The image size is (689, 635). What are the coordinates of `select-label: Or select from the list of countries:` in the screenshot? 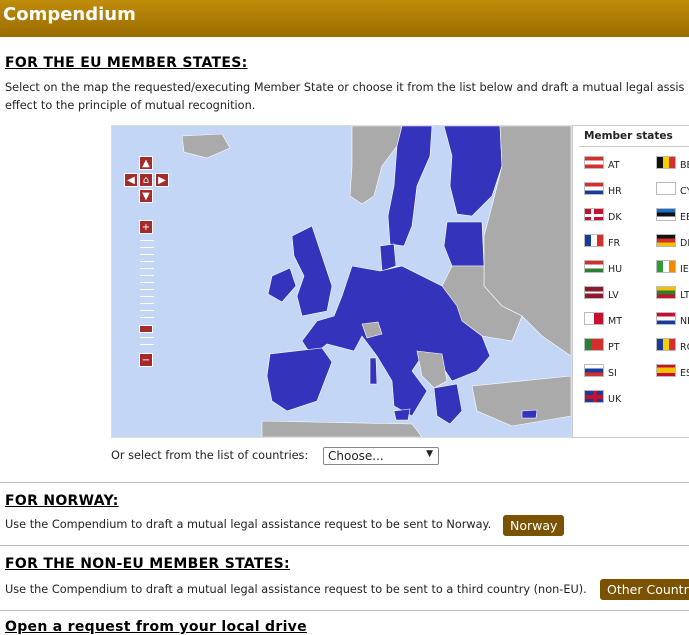 It's located at (210, 455).